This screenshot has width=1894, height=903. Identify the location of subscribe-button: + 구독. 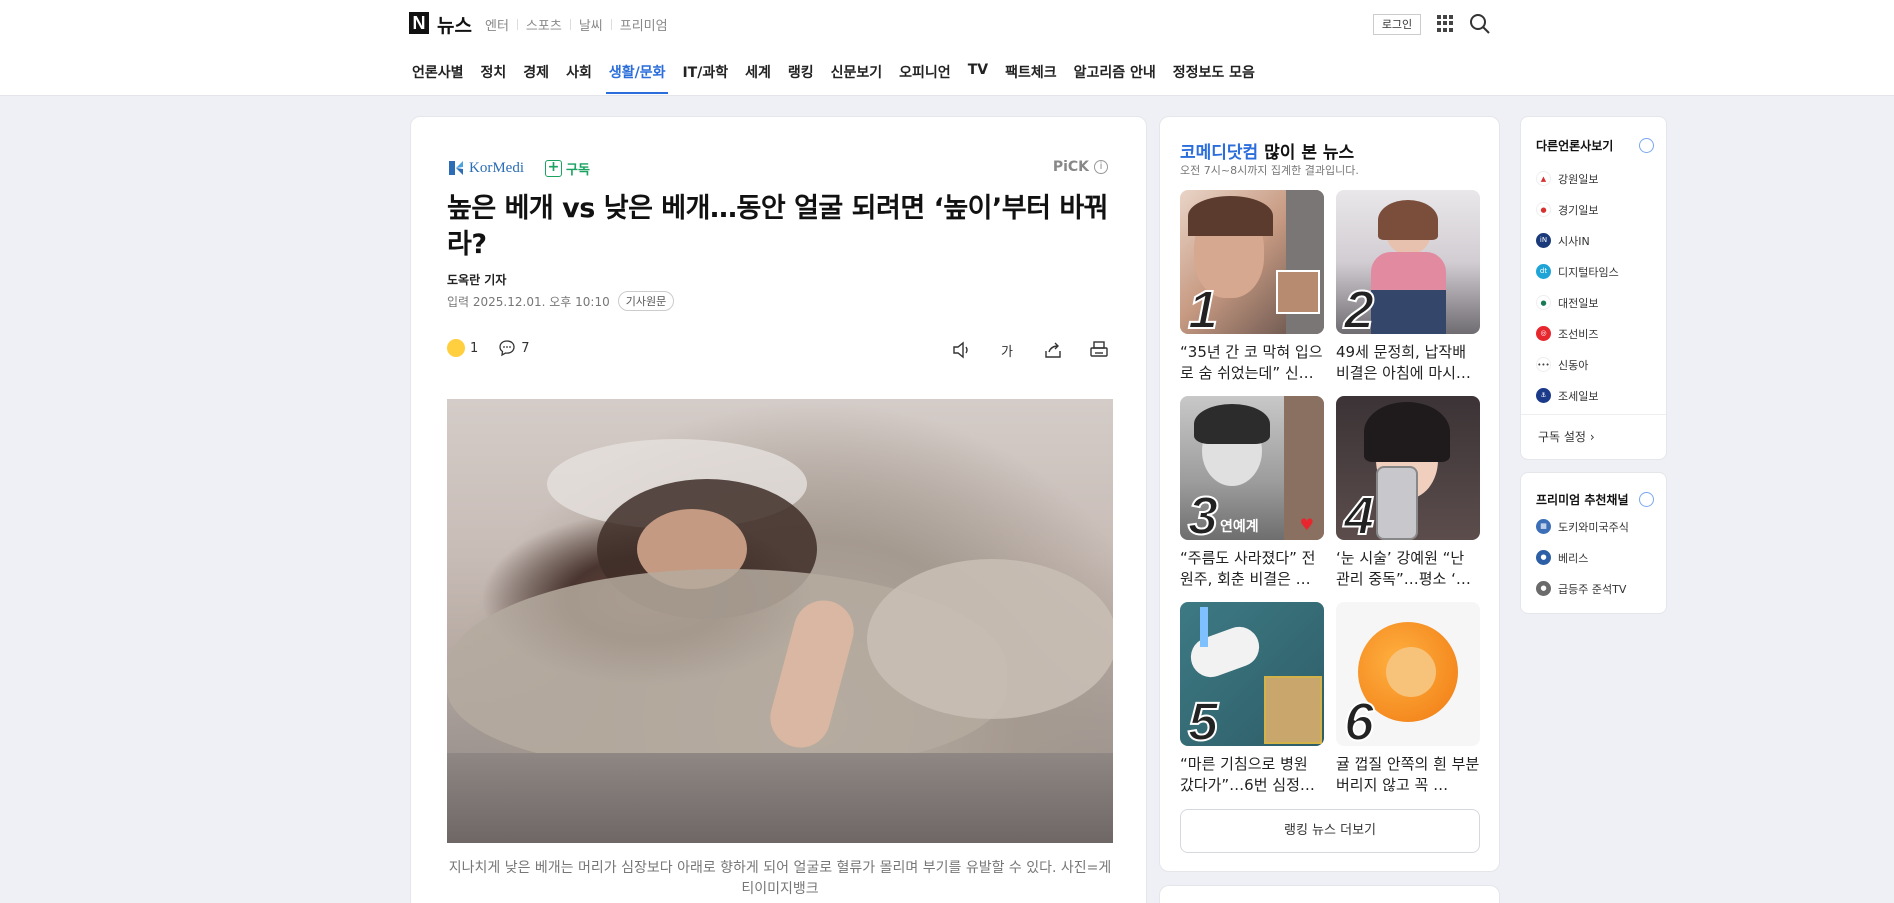
(567, 168).